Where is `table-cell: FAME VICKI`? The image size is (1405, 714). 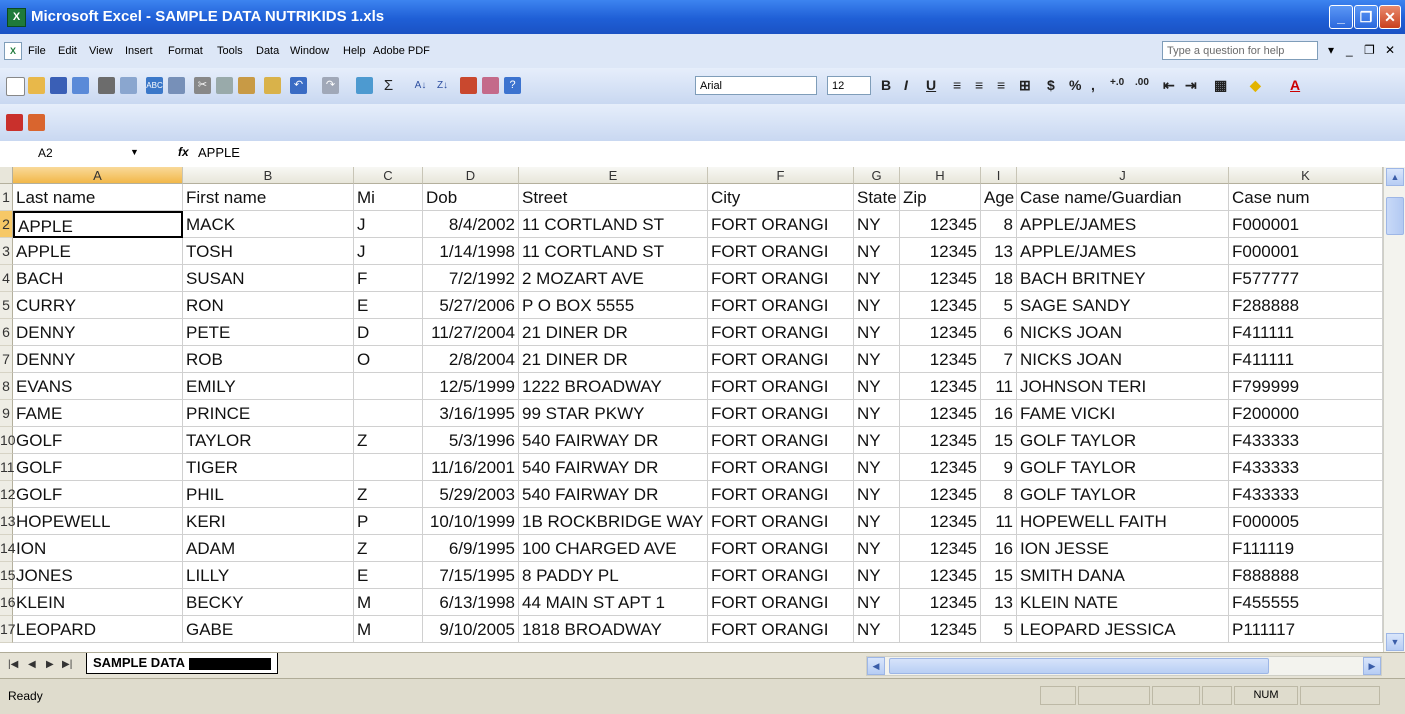 table-cell: FAME VICKI is located at coordinates (1123, 413).